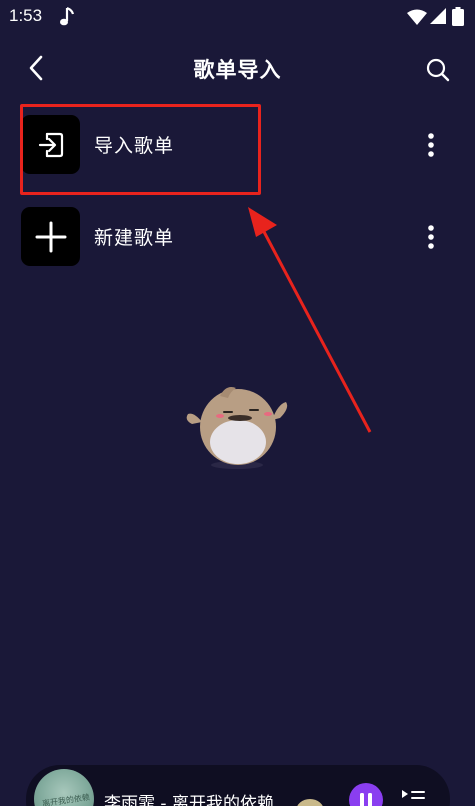 The width and height of the screenshot is (475, 806). What do you see at coordinates (237, 428) in the screenshot?
I see `mascot-illustration` at bounding box center [237, 428].